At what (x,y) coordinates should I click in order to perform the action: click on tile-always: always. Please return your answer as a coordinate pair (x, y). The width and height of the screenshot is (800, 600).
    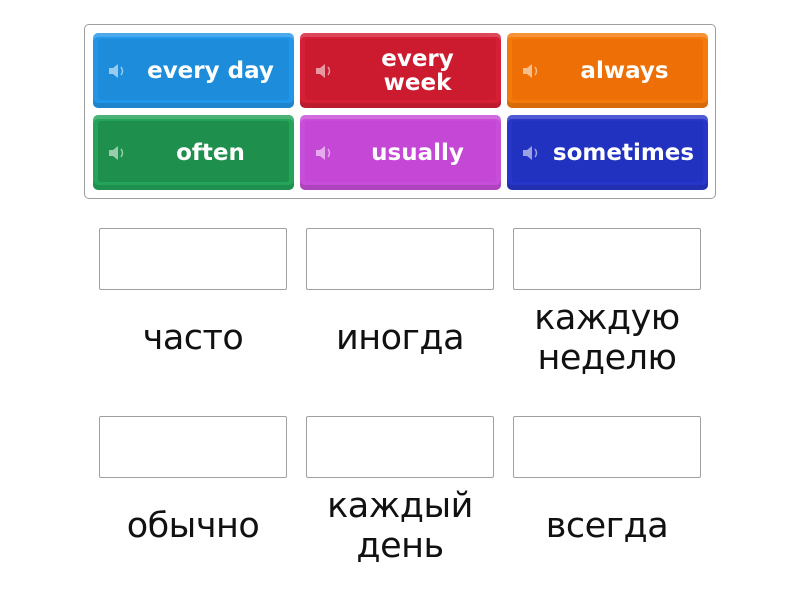
    Looking at the image, I should click on (607, 70).